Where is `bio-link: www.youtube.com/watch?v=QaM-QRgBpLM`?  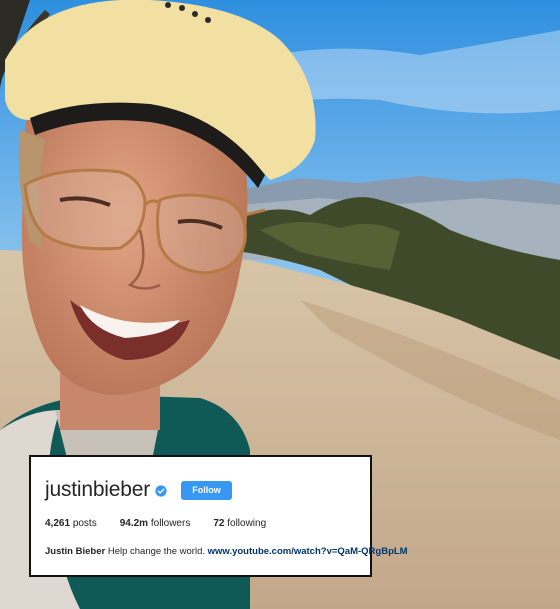 bio-link: www.youtube.com/watch?v=QaM-QRgBpLM is located at coordinates (308, 551).